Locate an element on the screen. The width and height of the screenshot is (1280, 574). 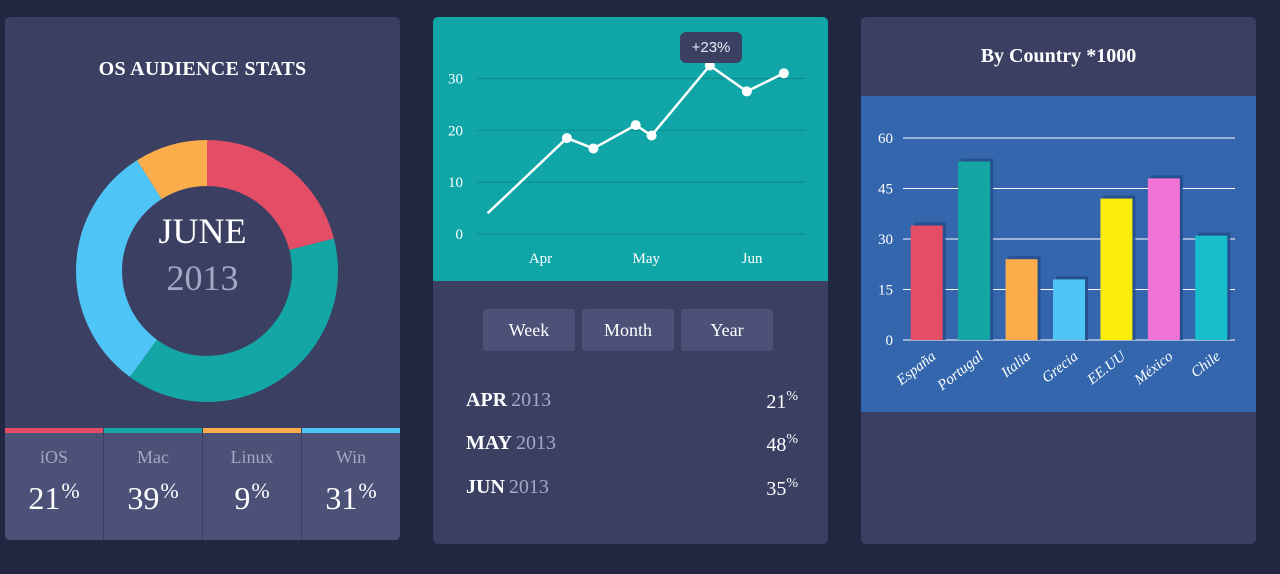
x-tick-label: Portugal is located at coordinates (960, 372).